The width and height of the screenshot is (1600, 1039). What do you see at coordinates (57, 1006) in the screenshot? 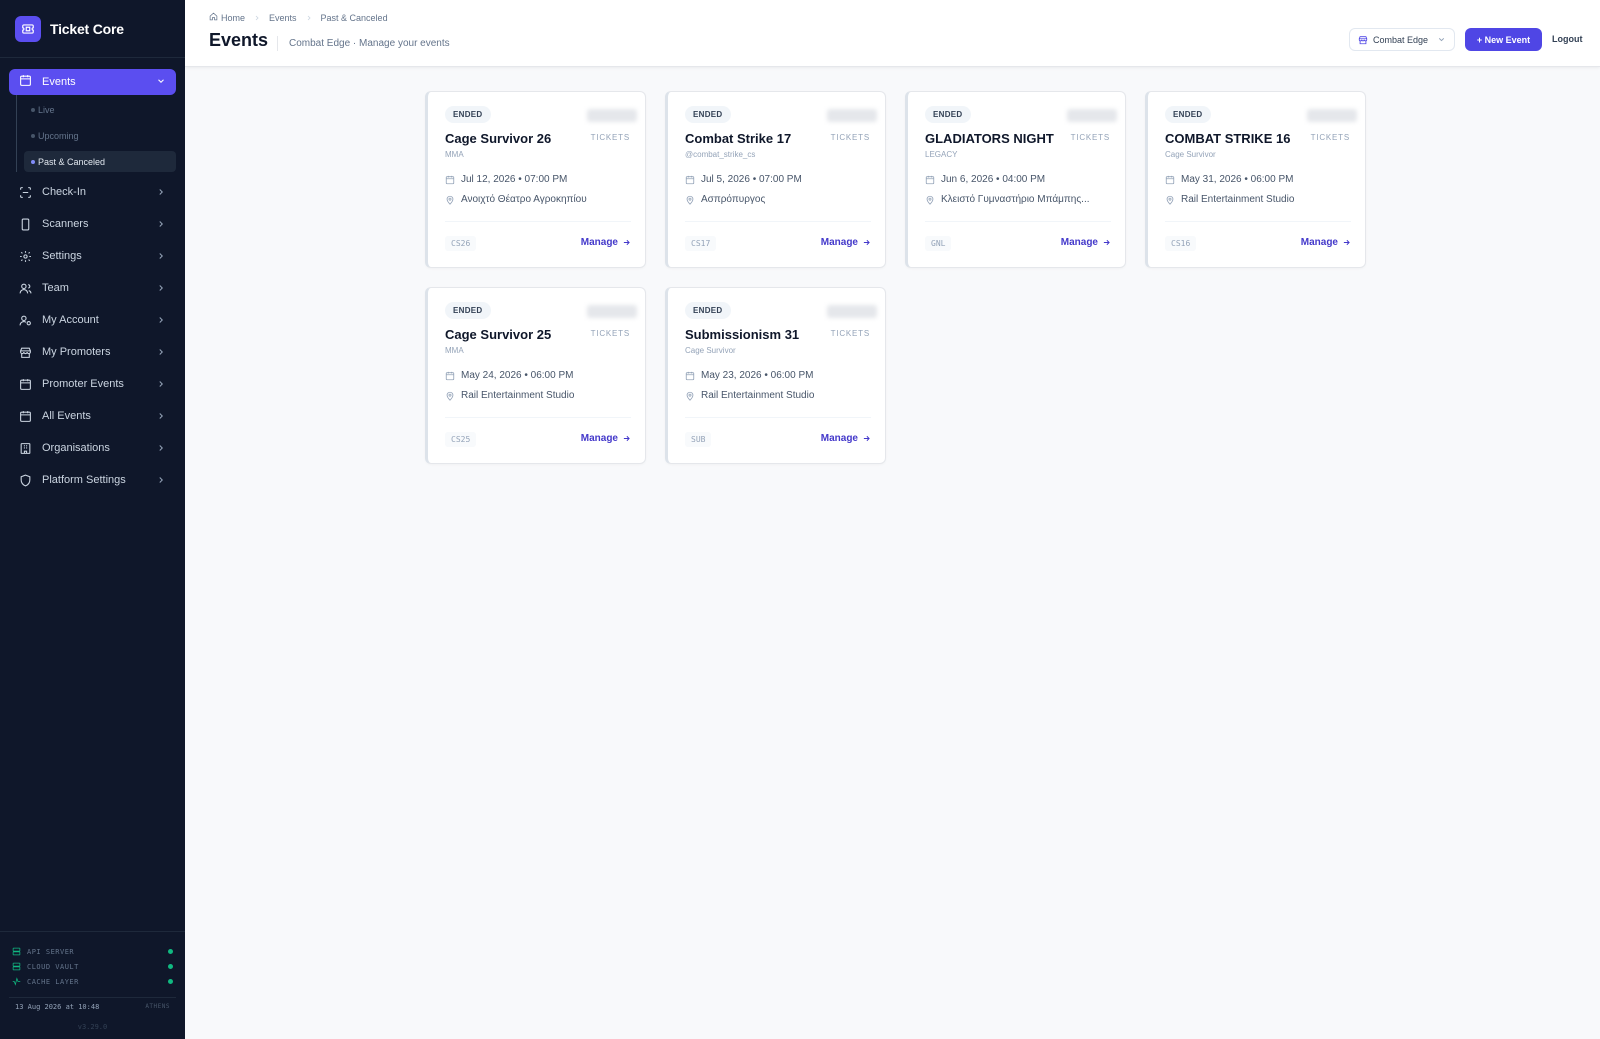
I see `clock-datetime: 13 Aug 2026 at 10:48` at bounding box center [57, 1006].